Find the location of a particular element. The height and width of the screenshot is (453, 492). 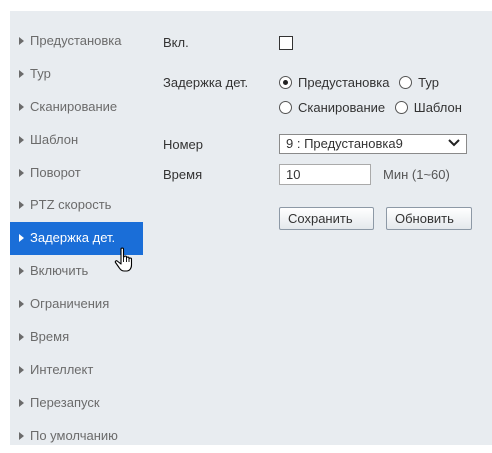

sidebar-item-preset: Предустановка is located at coordinates (77, 41).